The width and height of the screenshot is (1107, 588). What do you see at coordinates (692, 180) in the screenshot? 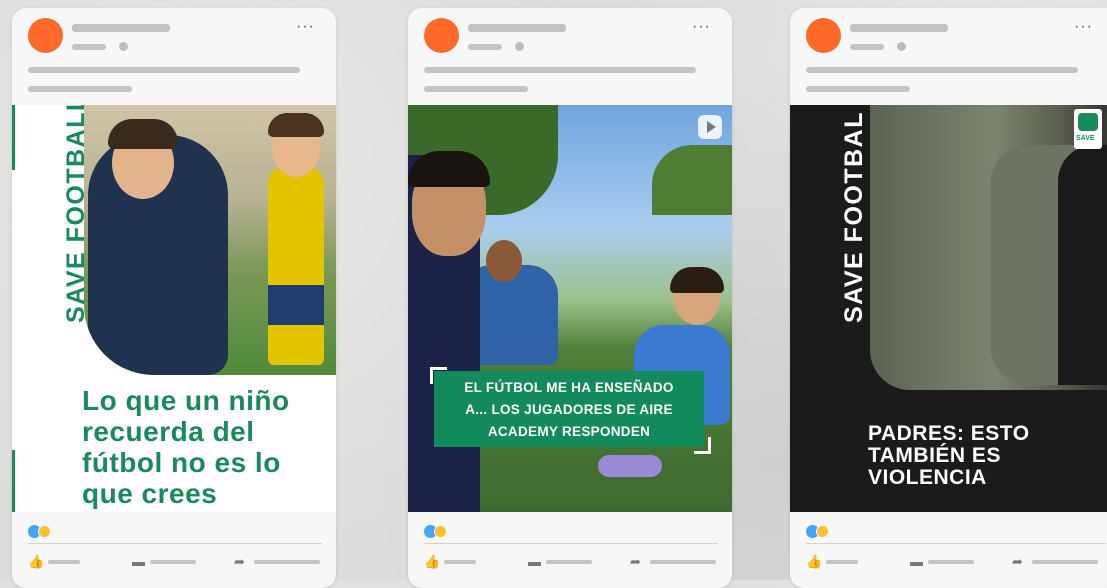
I see `trees-background` at bounding box center [692, 180].